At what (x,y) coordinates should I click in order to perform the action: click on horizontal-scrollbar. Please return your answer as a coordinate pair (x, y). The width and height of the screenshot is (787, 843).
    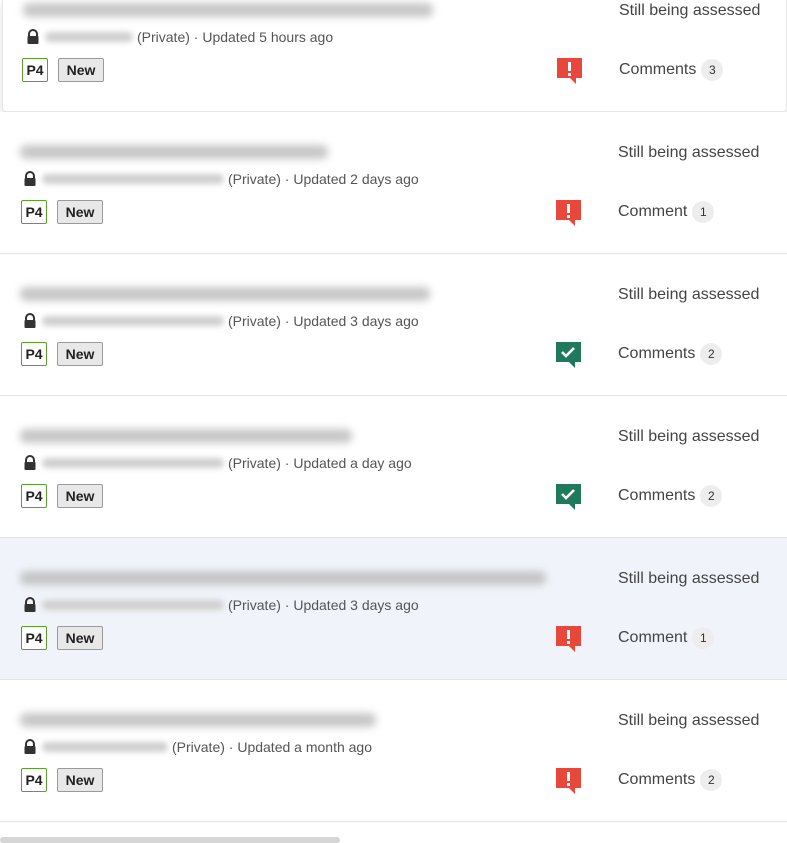
    Looking at the image, I should click on (170, 840).